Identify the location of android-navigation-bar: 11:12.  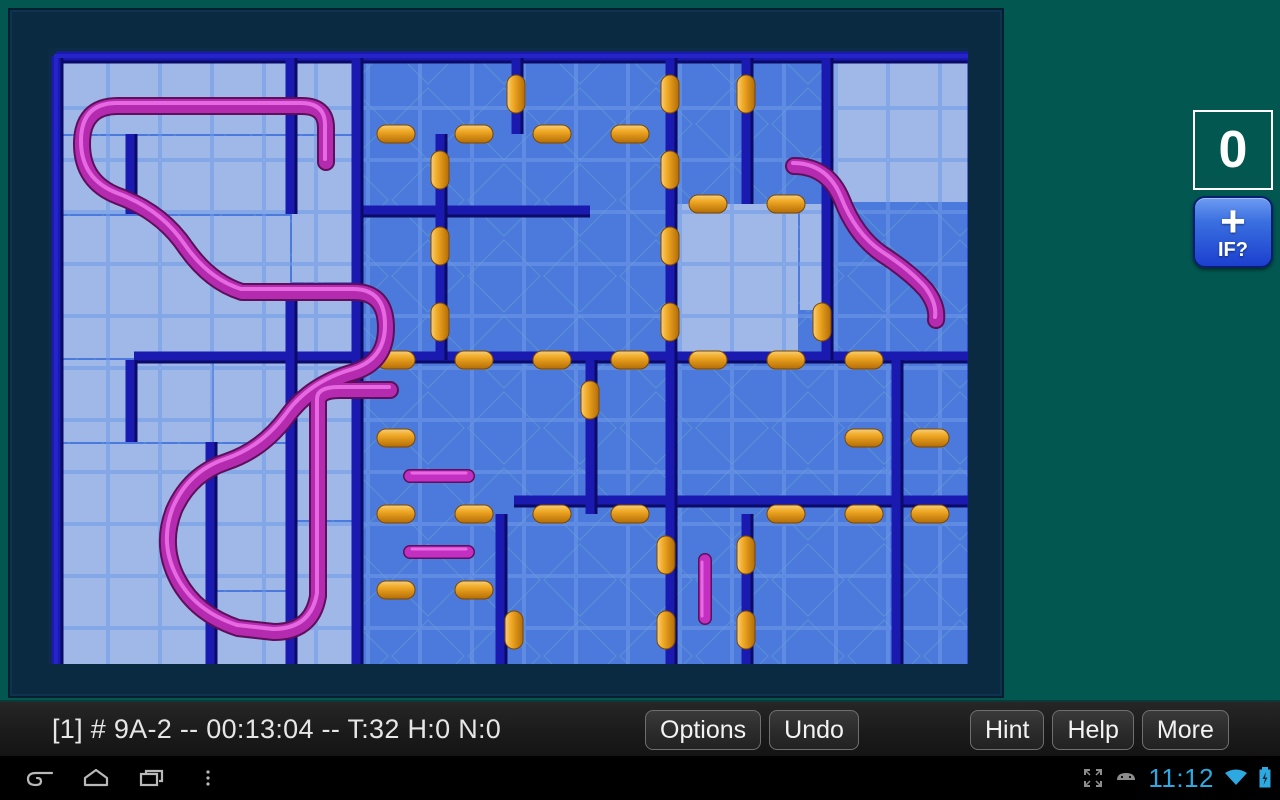
(640, 778).